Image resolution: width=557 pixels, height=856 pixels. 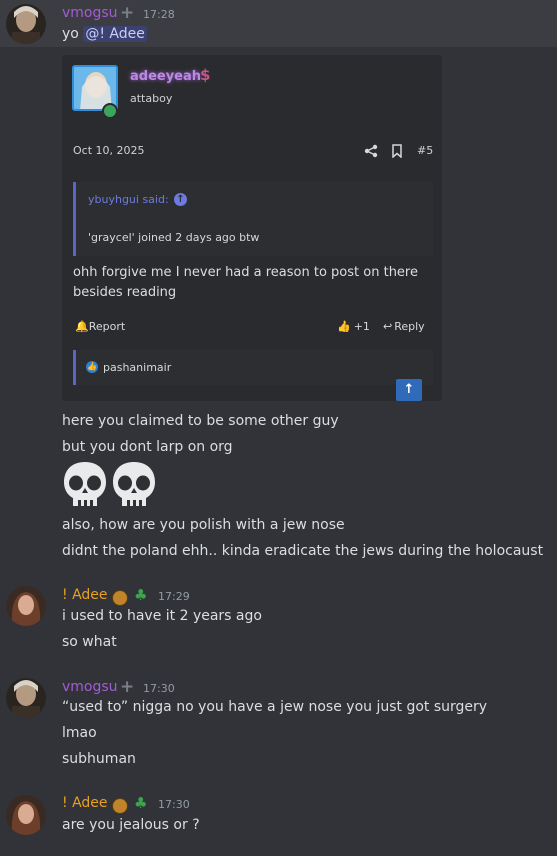 I want to click on message-text: i used to have it 2 years ago, so click(x=162, y=616).